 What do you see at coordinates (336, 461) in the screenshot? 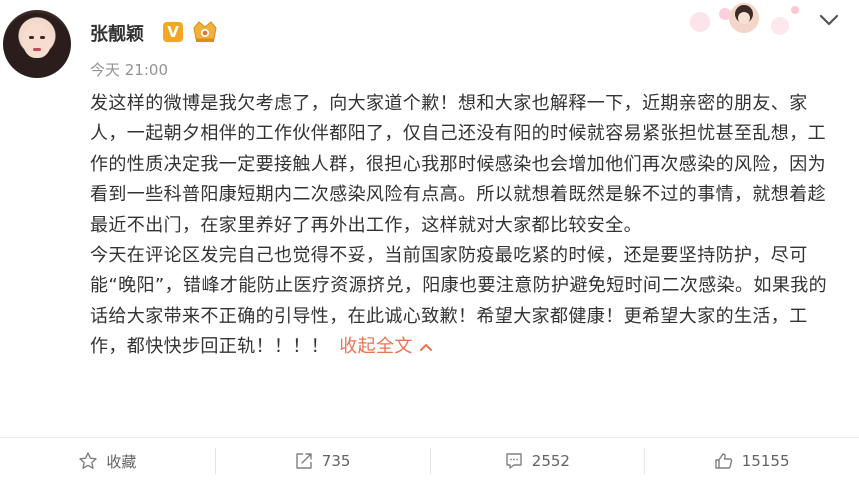
I see `repost-count: 735` at bounding box center [336, 461].